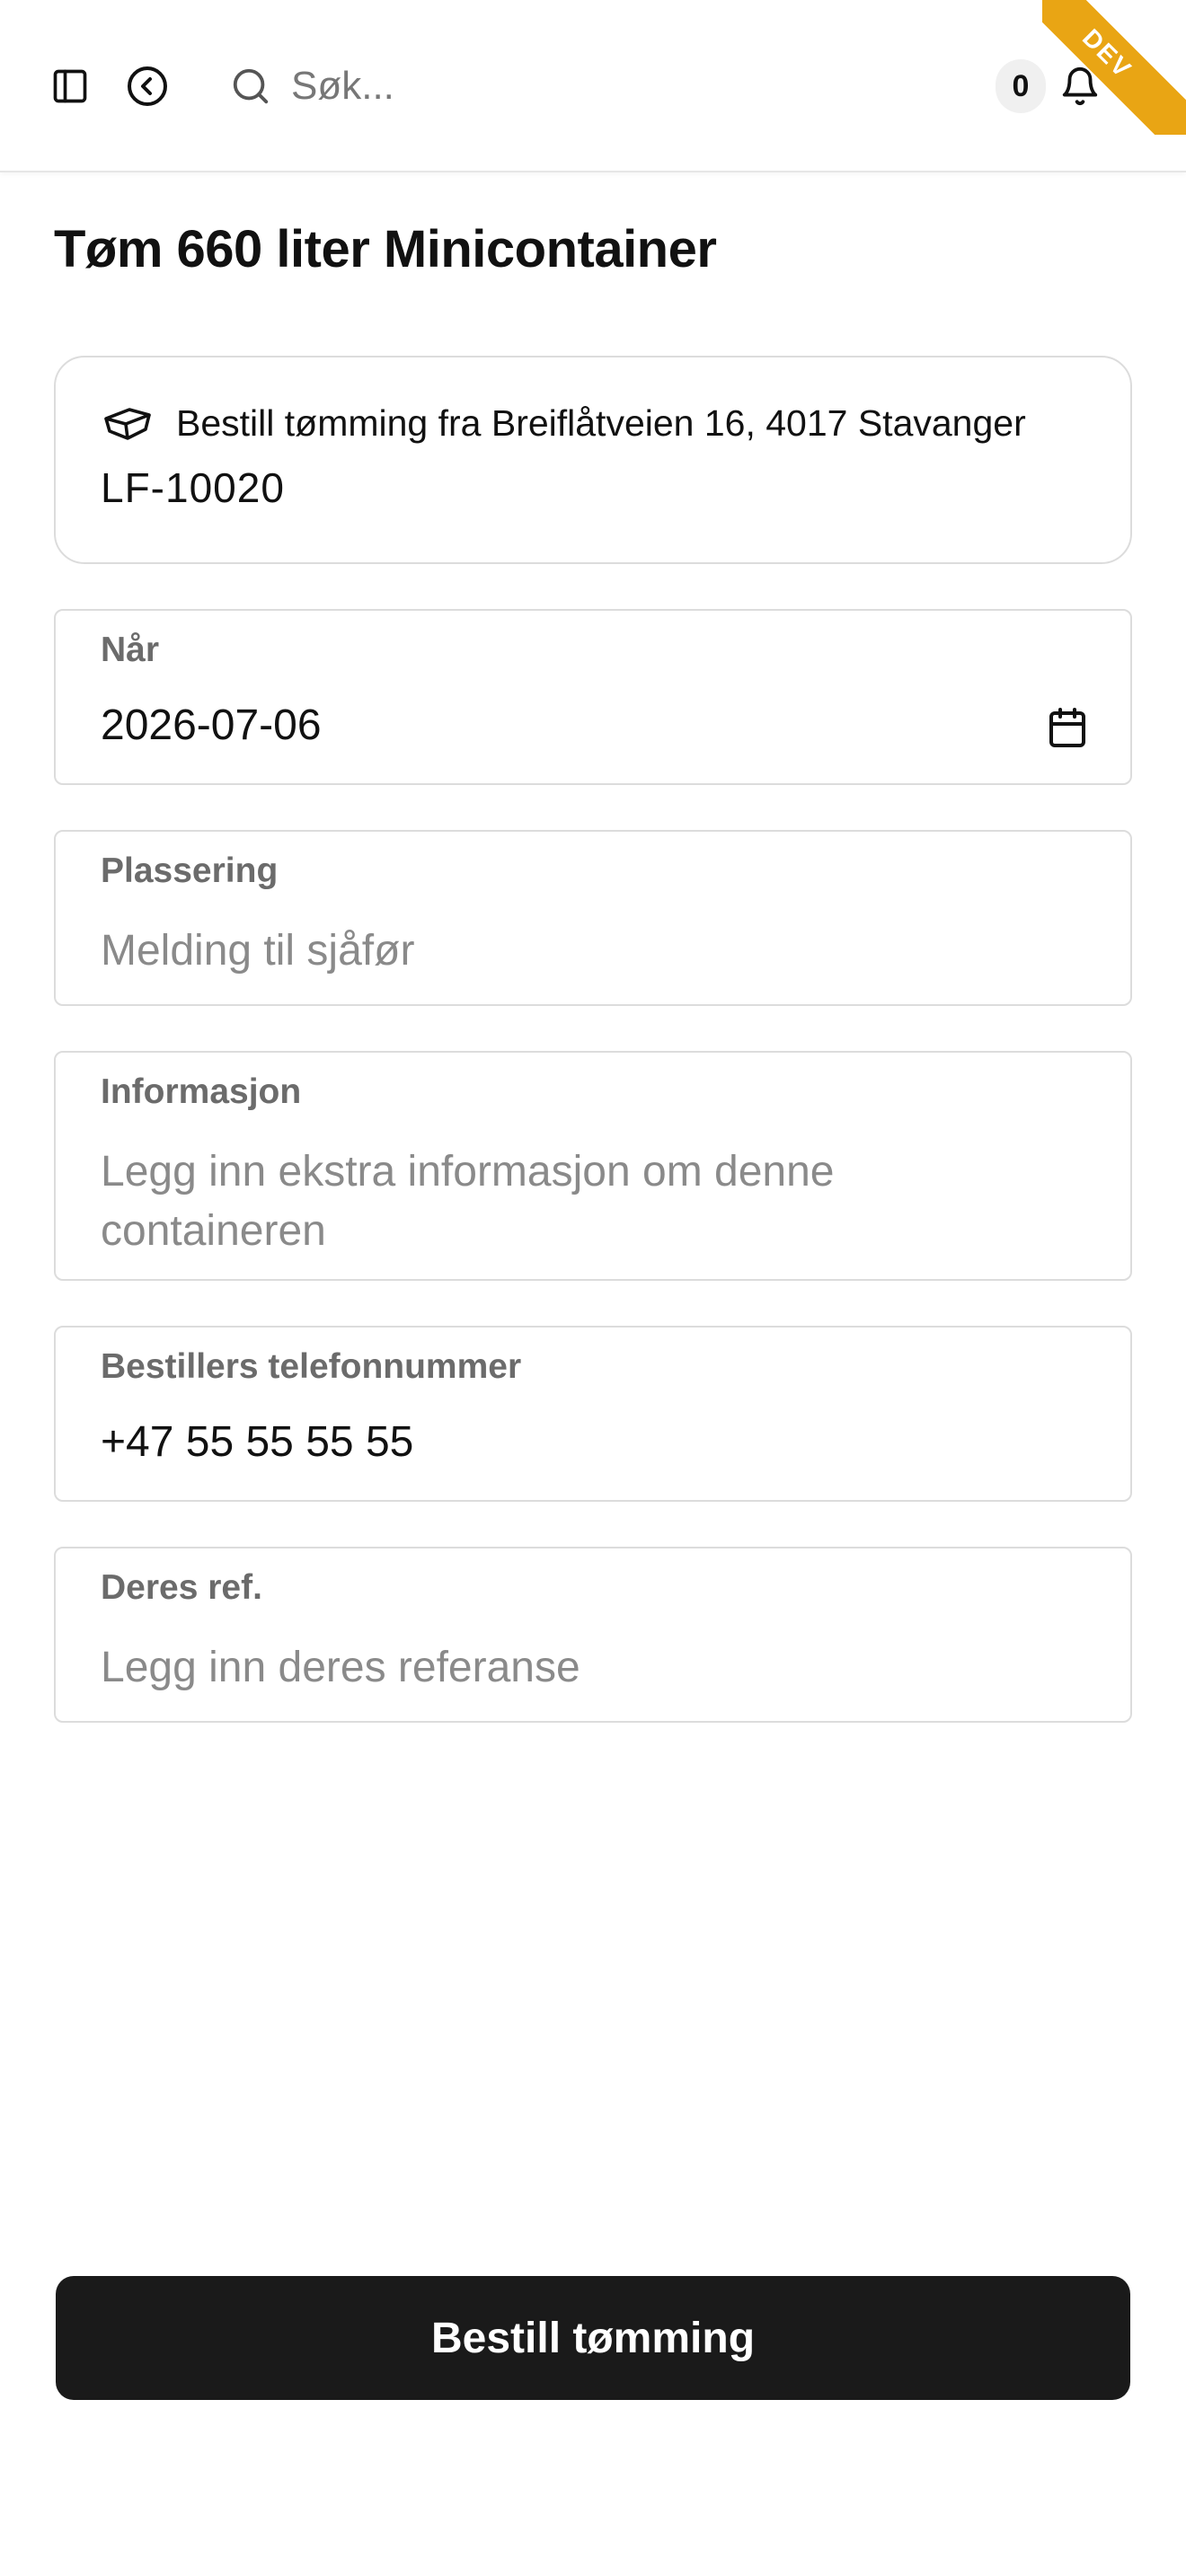  I want to click on reference-field-label: Deres ref., so click(181, 1587).